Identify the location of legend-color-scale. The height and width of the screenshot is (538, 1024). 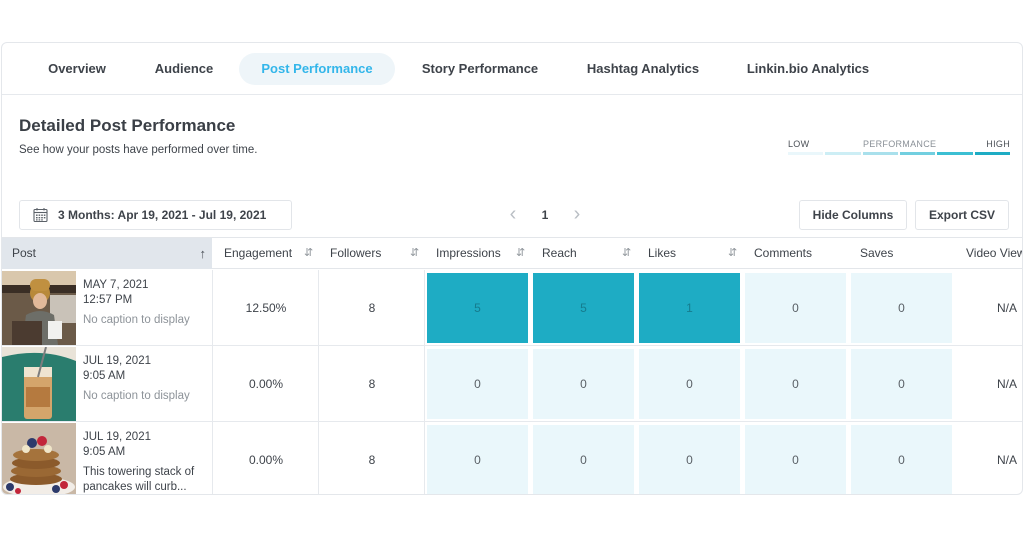
(899, 153).